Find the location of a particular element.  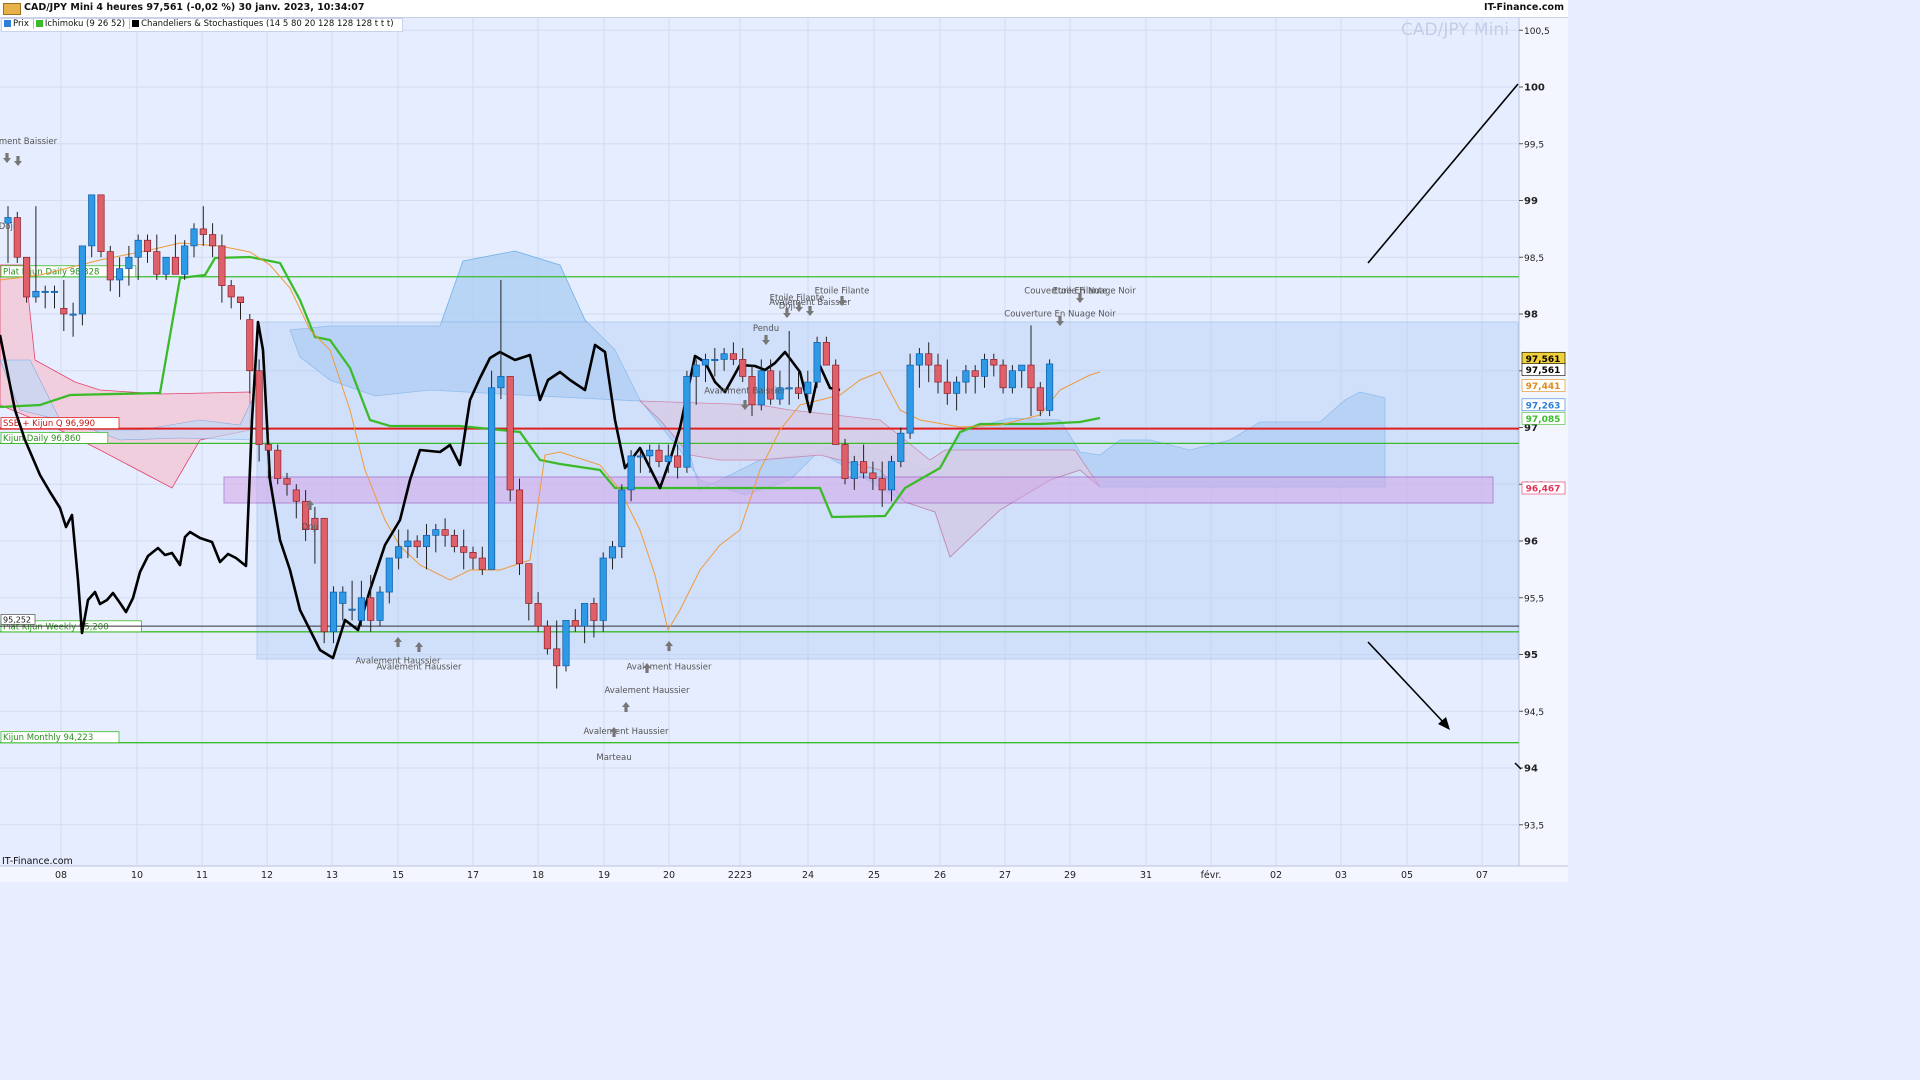

pattern-label: Etoile Filante is located at coordinates (842, 292).